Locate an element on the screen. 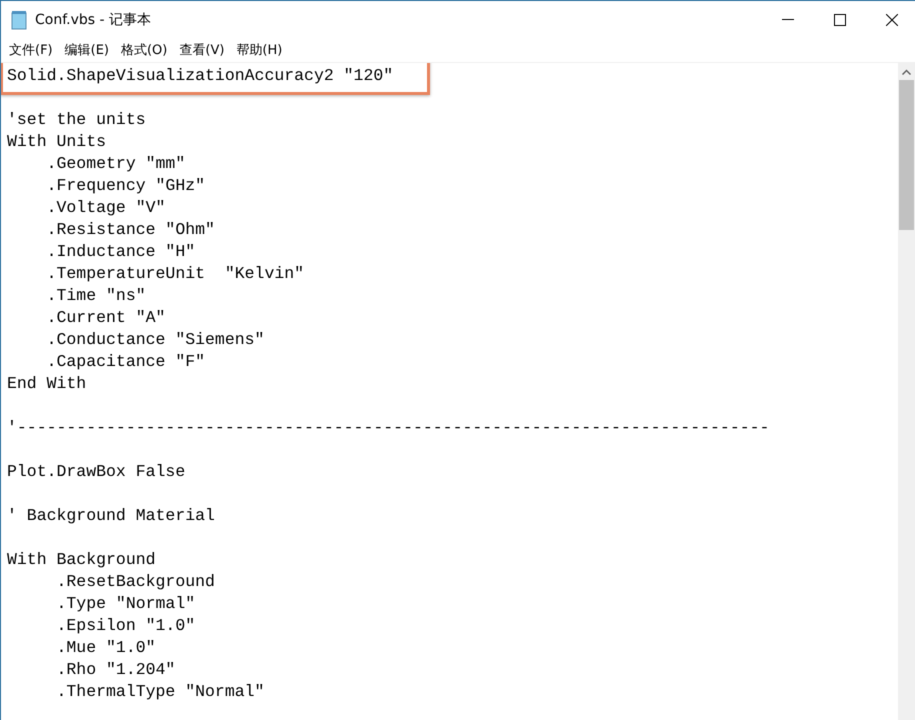  code-line: With Units is located at coordinates (56, 141).